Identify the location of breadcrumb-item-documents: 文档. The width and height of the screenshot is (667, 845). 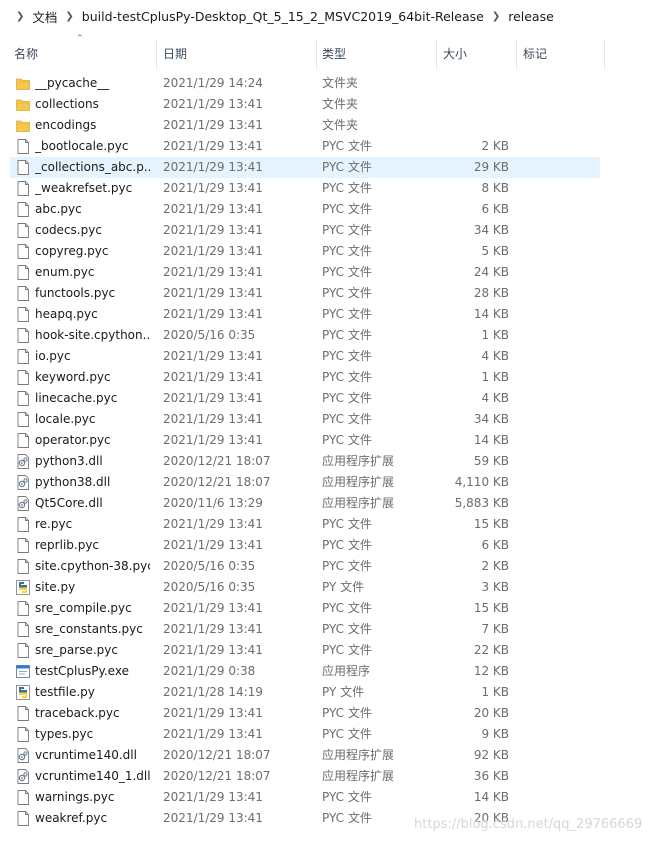
(44, 16).